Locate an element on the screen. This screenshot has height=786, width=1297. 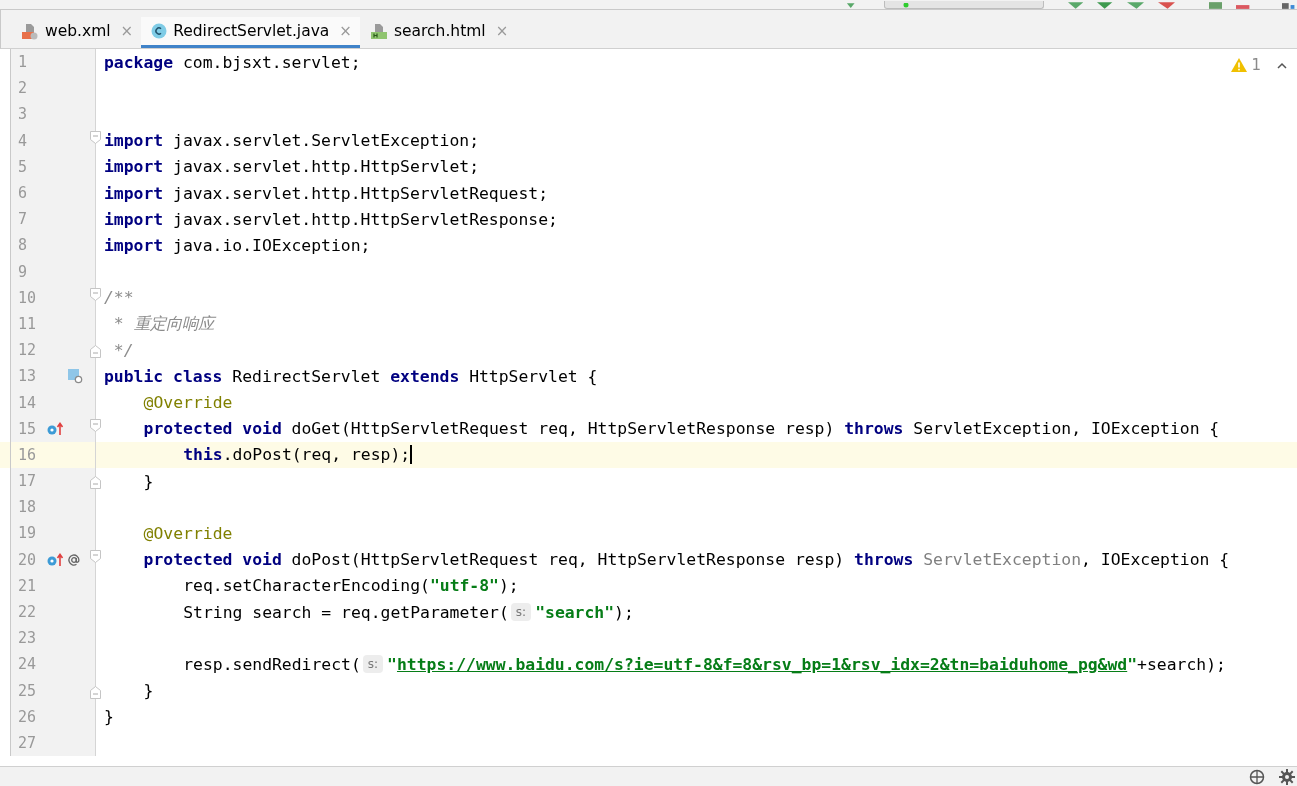
code-text: extends is located at coordinates (425, 376).